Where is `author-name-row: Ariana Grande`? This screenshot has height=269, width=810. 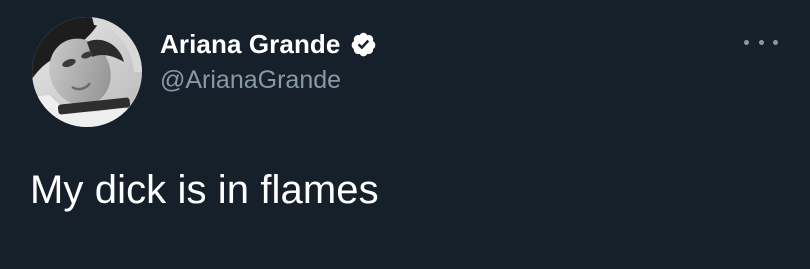 author-name-row: Ariana Grande is located at coordinates (268, 44).